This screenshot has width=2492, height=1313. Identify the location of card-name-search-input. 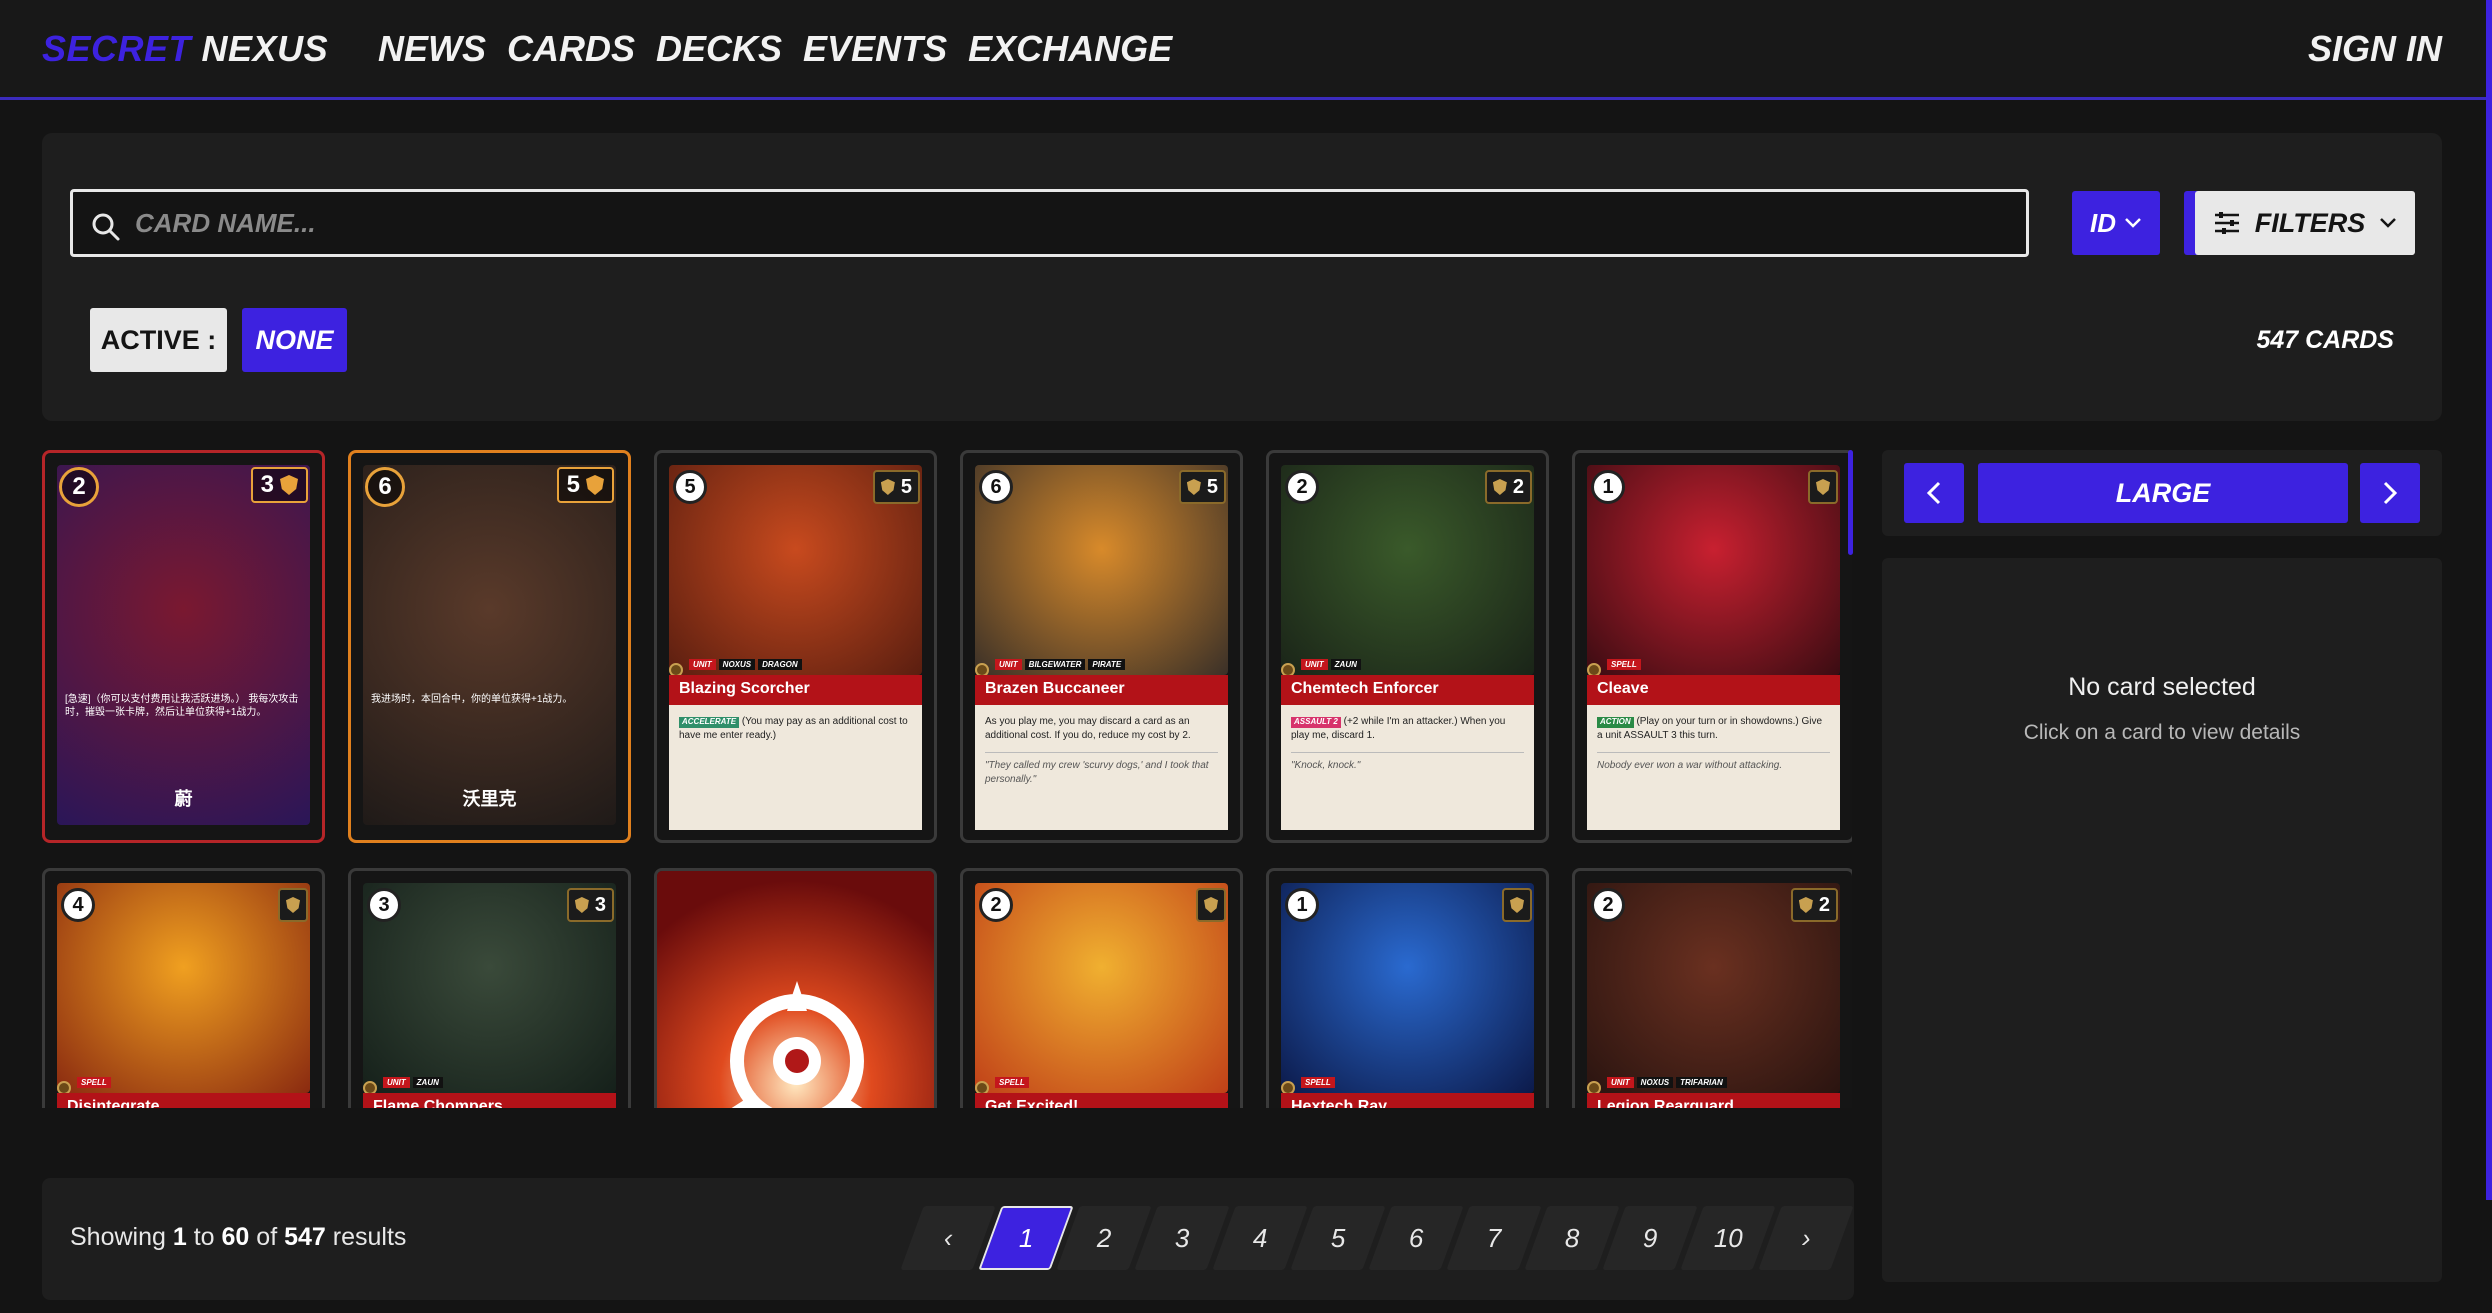
(1075, 223).